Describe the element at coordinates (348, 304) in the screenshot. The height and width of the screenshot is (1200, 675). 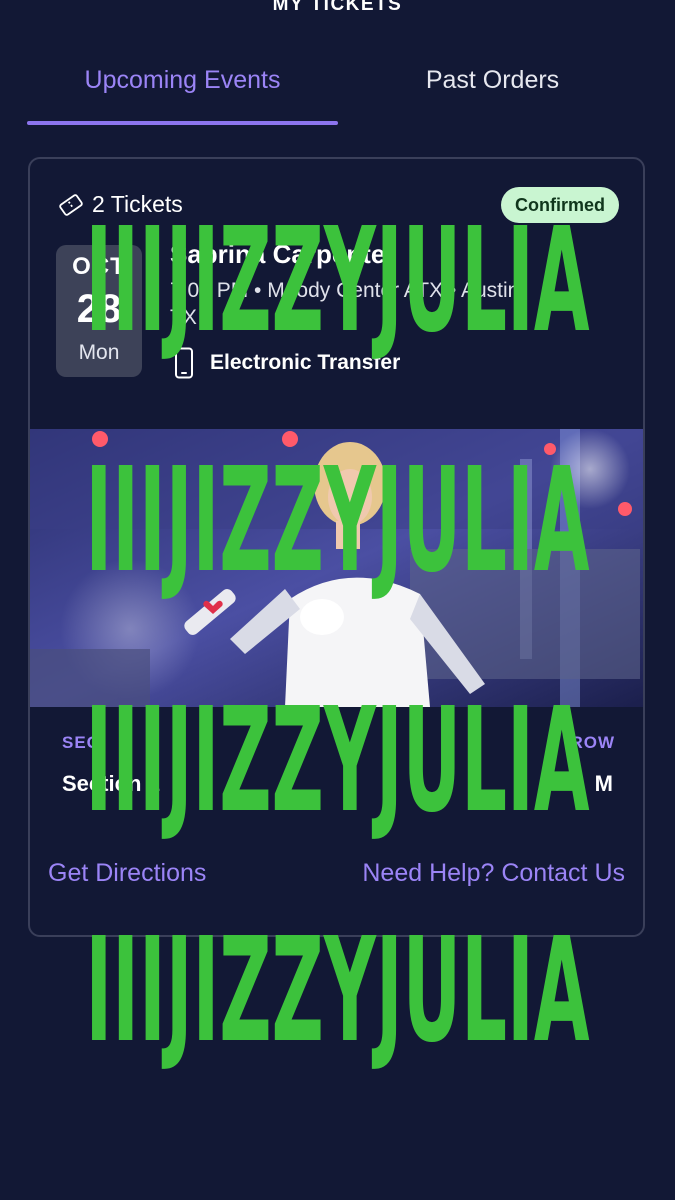
I see `event-details: 7:00 PM • Moody Center ATX • Austin, TX` at that location.